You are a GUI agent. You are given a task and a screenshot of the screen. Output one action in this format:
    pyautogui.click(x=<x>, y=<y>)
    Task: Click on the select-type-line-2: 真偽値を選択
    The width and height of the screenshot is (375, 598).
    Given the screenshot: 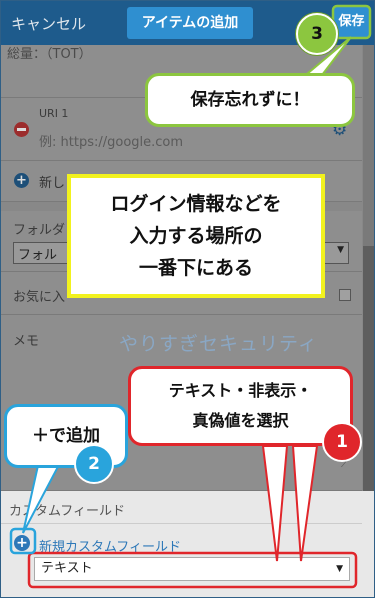 What is the action you would take?
    pyautogui.click(x=240, y=420)
    